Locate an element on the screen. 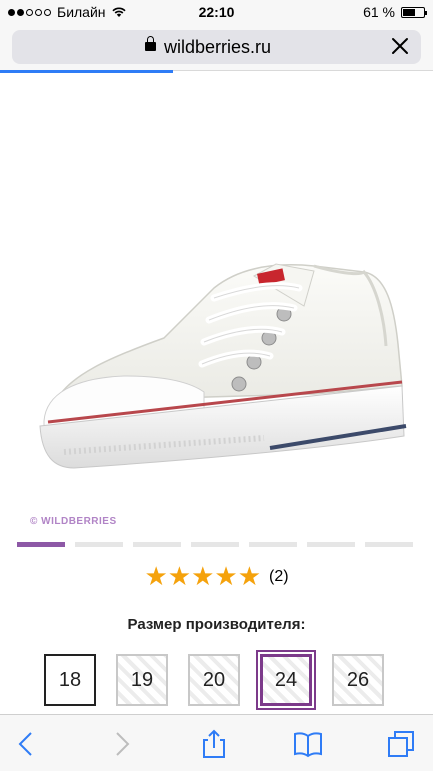  status-right: 61 % is located at coordinates (395, 12).